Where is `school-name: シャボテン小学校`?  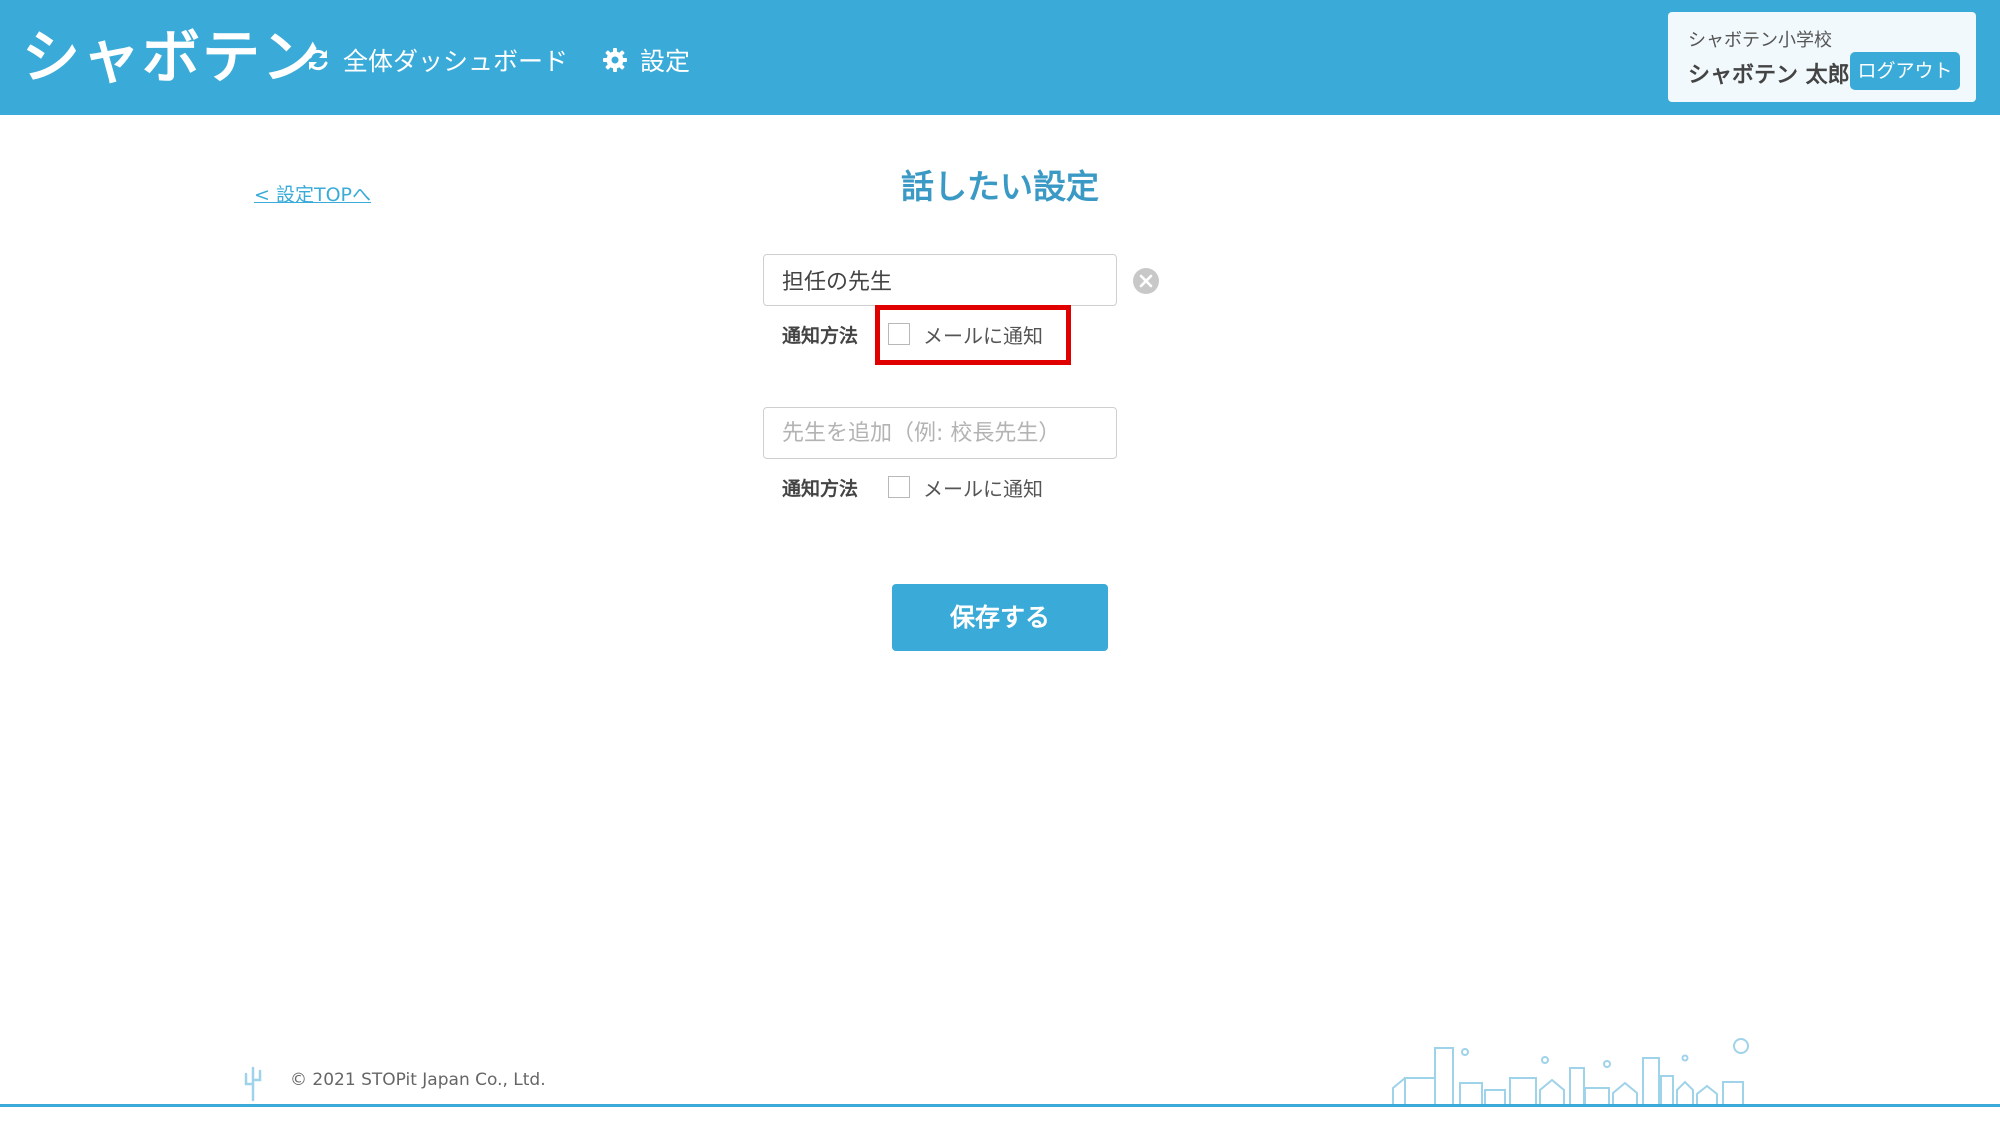
school-name: シャボテン小学校 is located at coordinates (1760, 40).